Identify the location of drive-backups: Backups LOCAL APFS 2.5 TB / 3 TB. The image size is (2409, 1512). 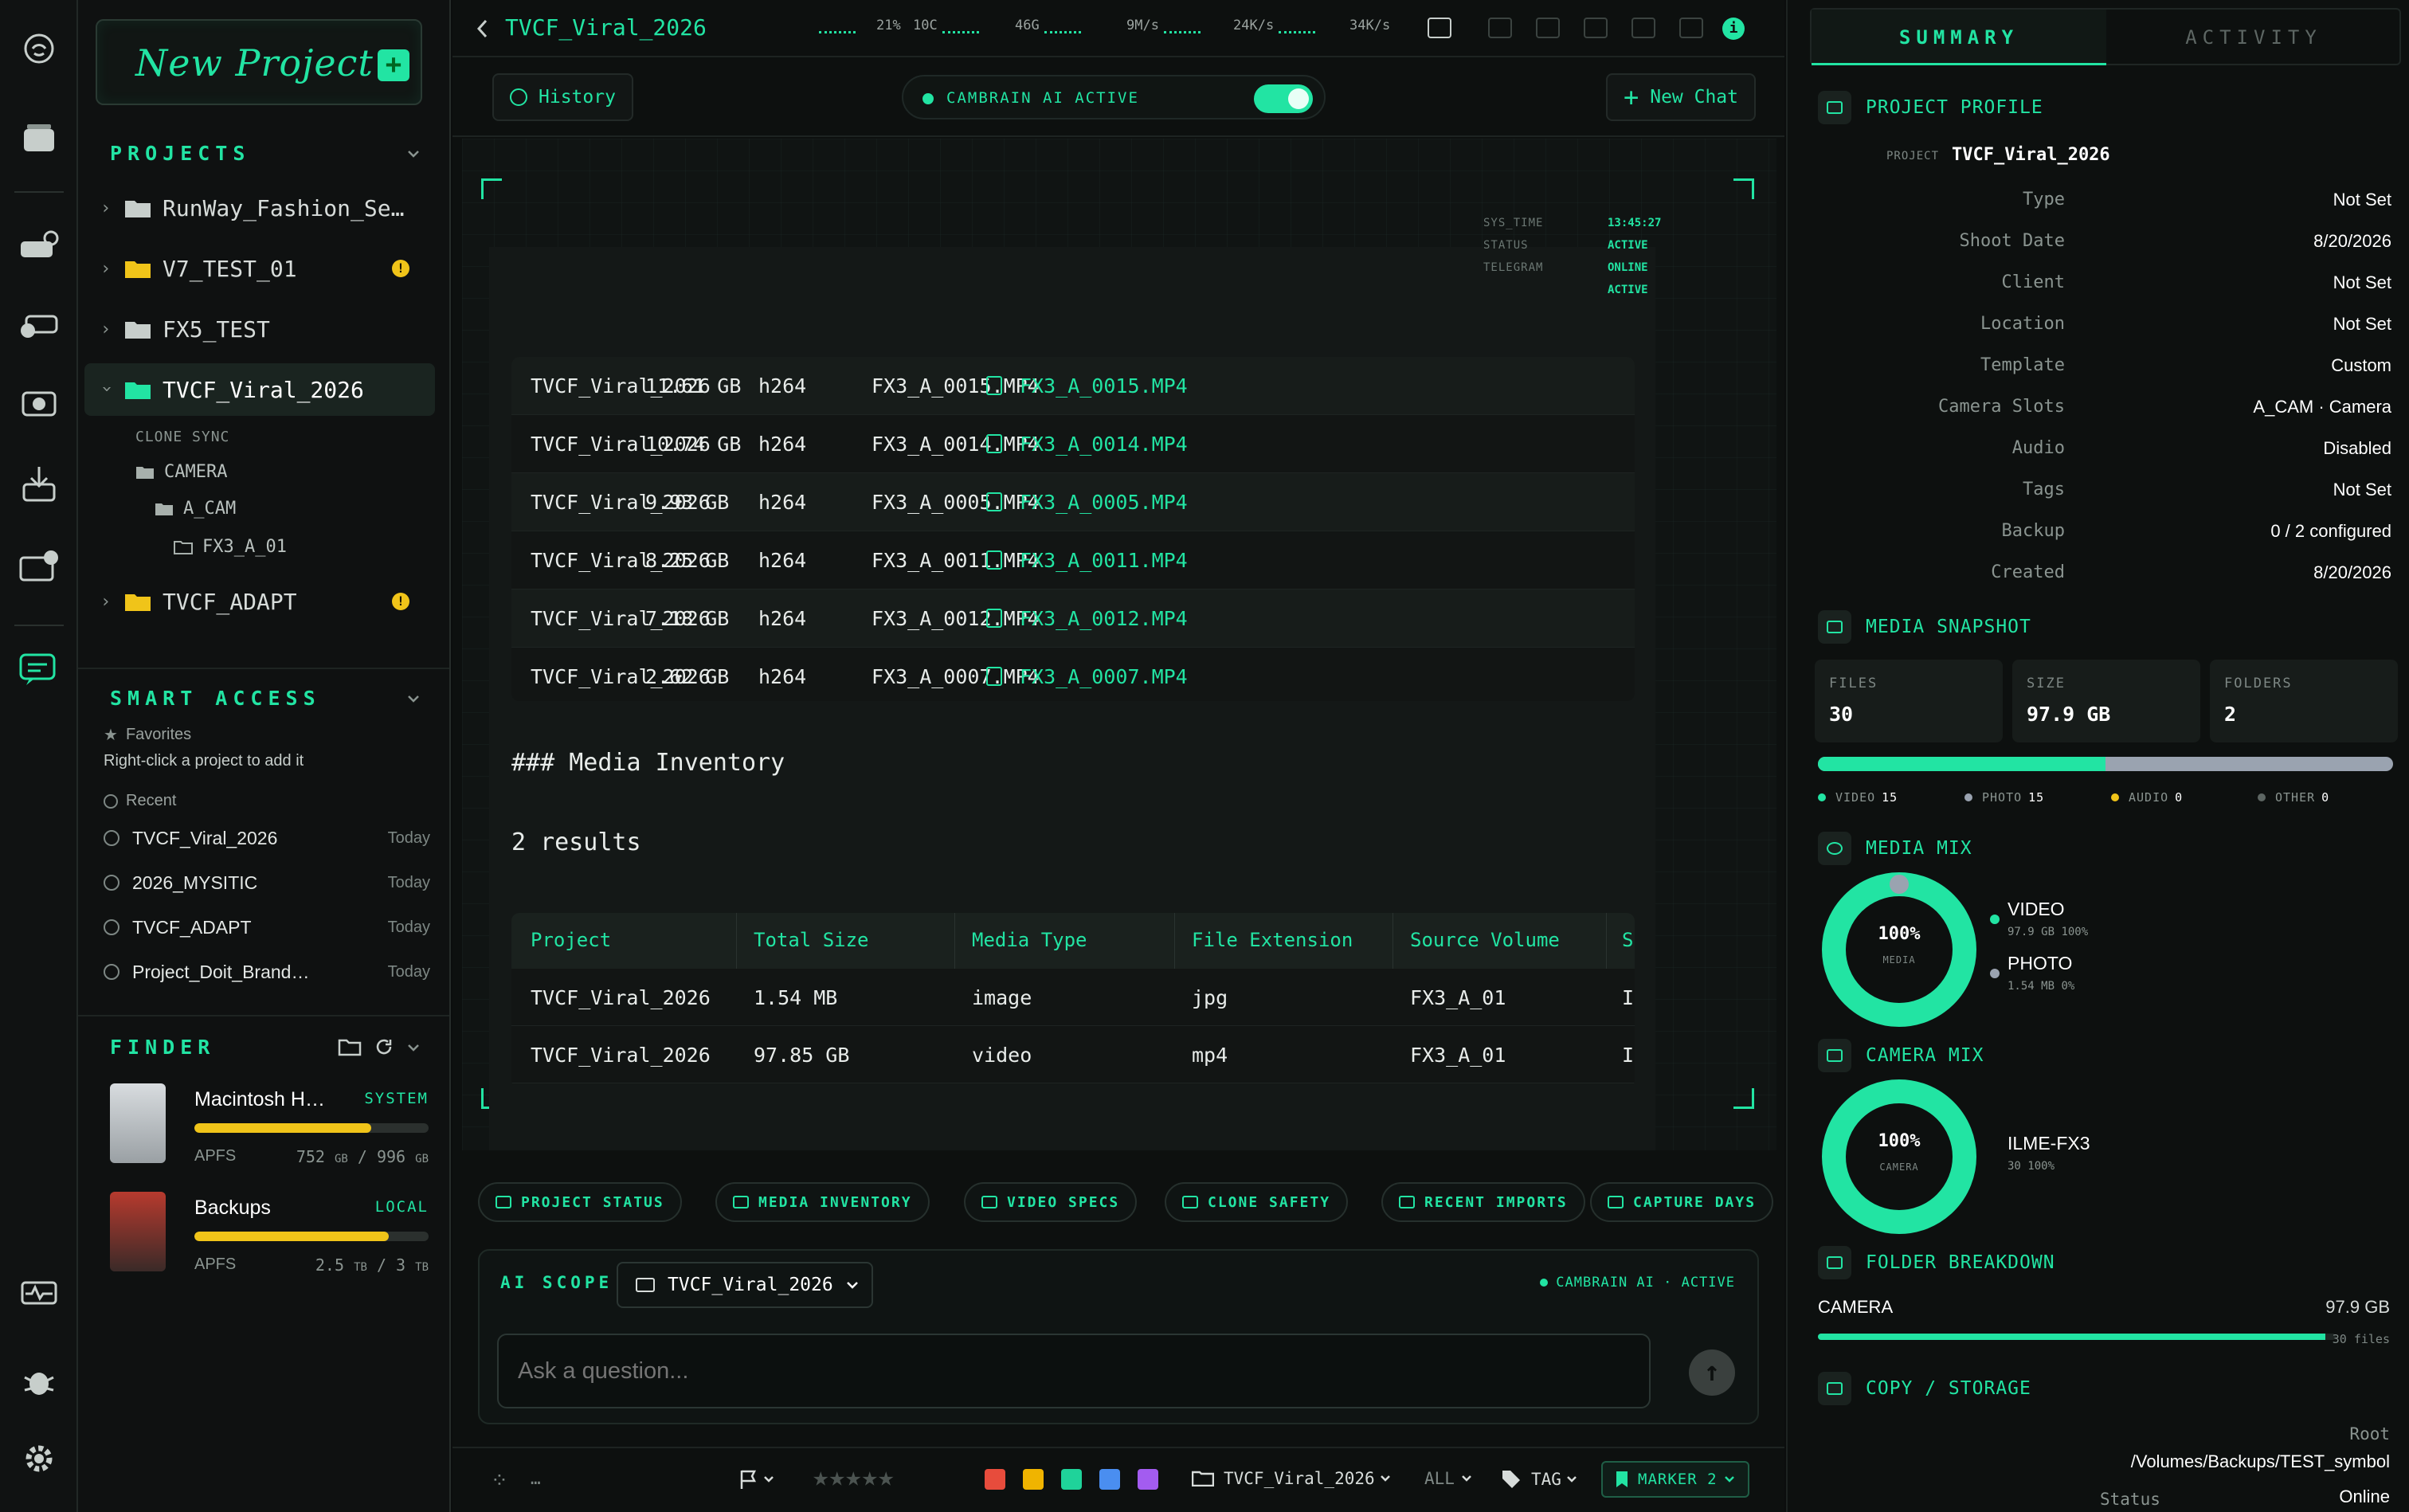
(269, 1240).